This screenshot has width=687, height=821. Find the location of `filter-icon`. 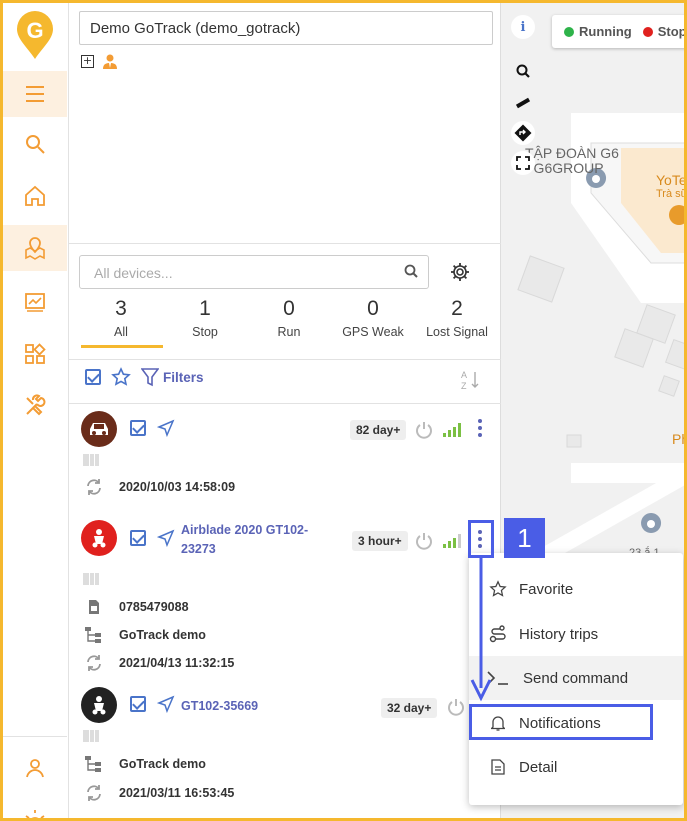

filter-icon is located at coordinates (150, 377).